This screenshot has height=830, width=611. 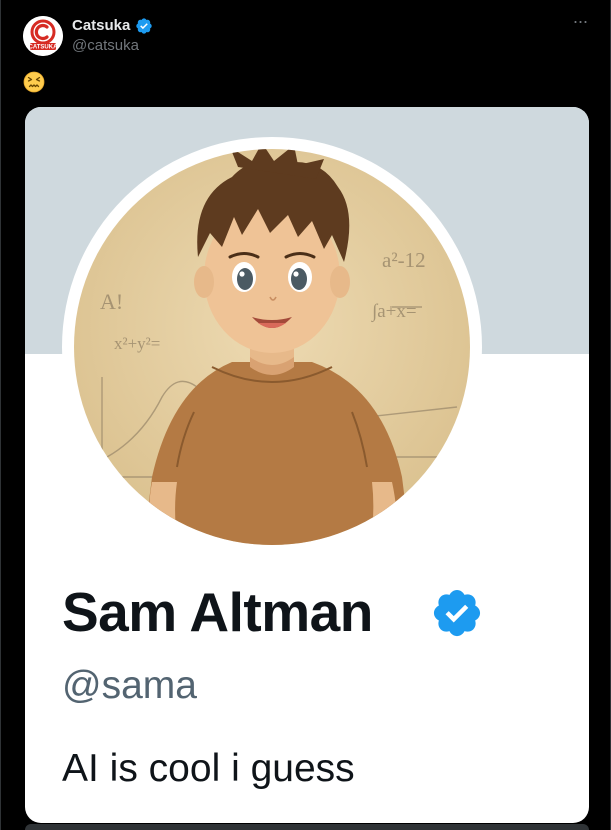 What do you see at coordinates (129, 685) in the screenshot?
I see `profile-handle: @sama` at bounding box center [129, 685].